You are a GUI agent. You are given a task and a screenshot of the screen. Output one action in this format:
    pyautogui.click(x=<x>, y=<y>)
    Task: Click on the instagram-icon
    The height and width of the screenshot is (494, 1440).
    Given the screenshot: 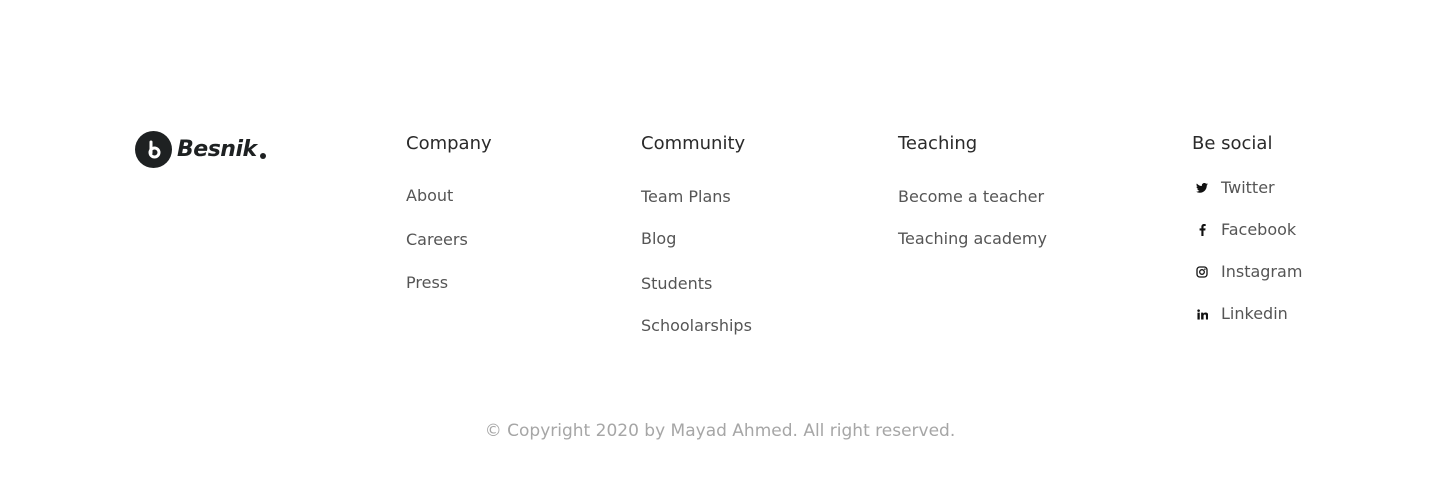 What is the action you would take?
    pyautogui.click(x=1202, y=272)
    